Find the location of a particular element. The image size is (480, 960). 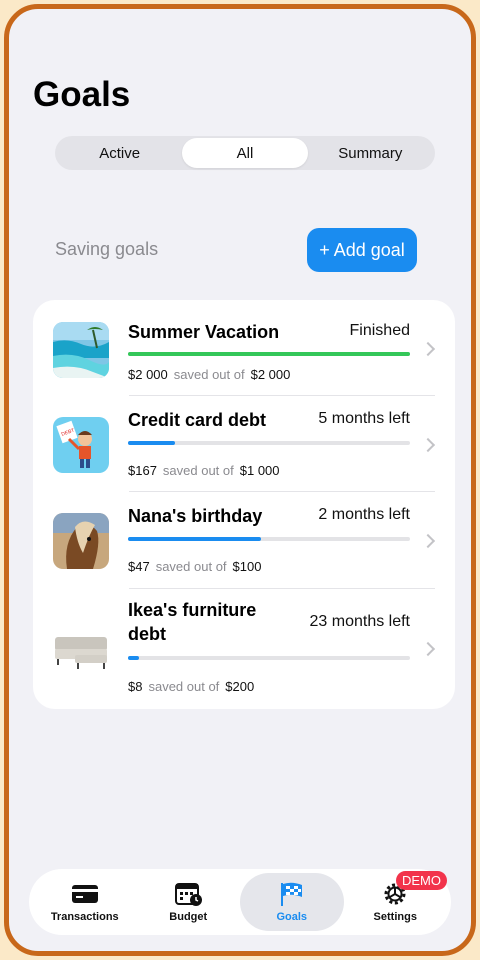

goal-name: Credit card debt is located at coordinates (197, 420).